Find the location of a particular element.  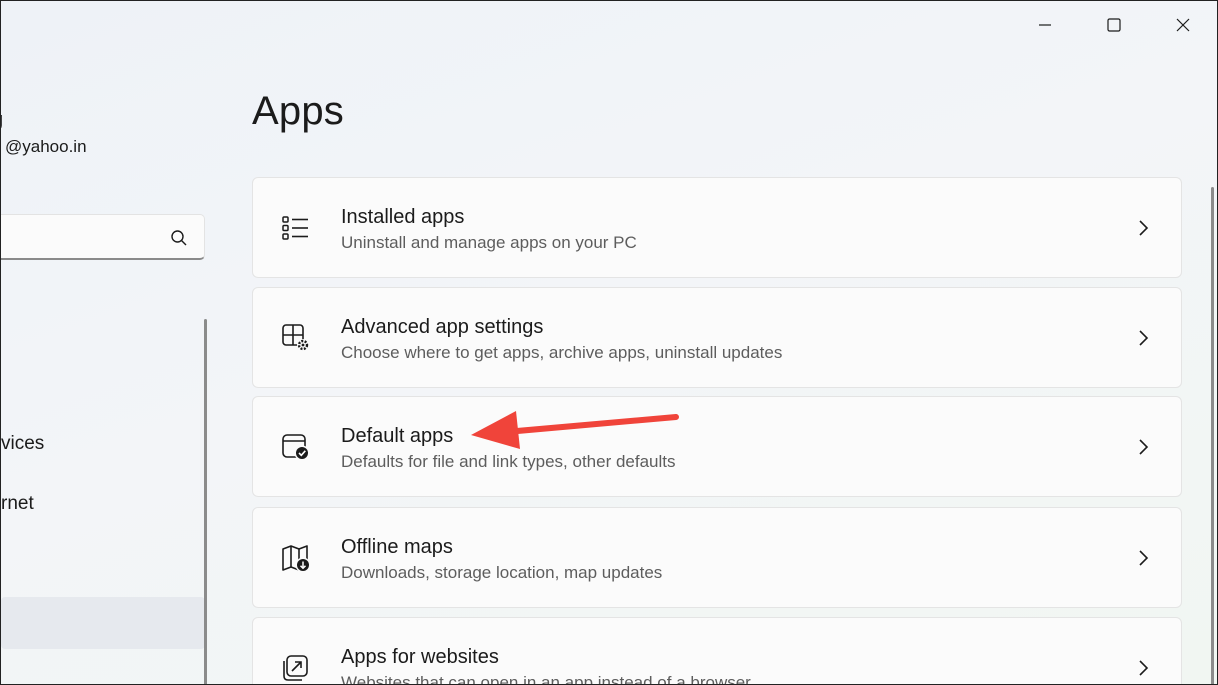

minimize-icon is located at coordinates (1044, 25).